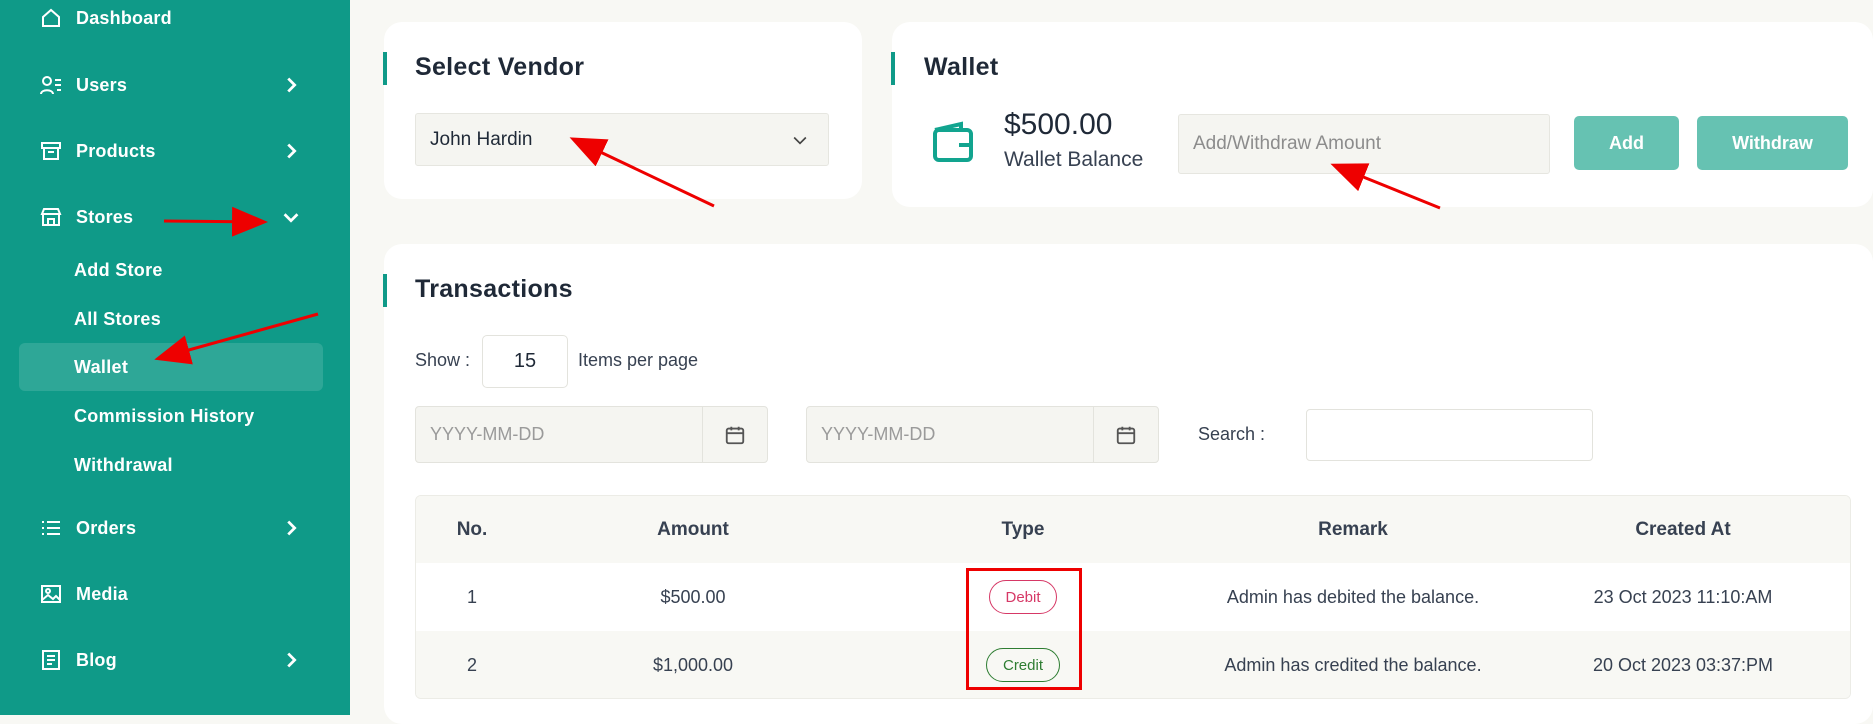  Describe the element at coordinates (1364, 144) in the screenshot. I see `amount-input` at that location.